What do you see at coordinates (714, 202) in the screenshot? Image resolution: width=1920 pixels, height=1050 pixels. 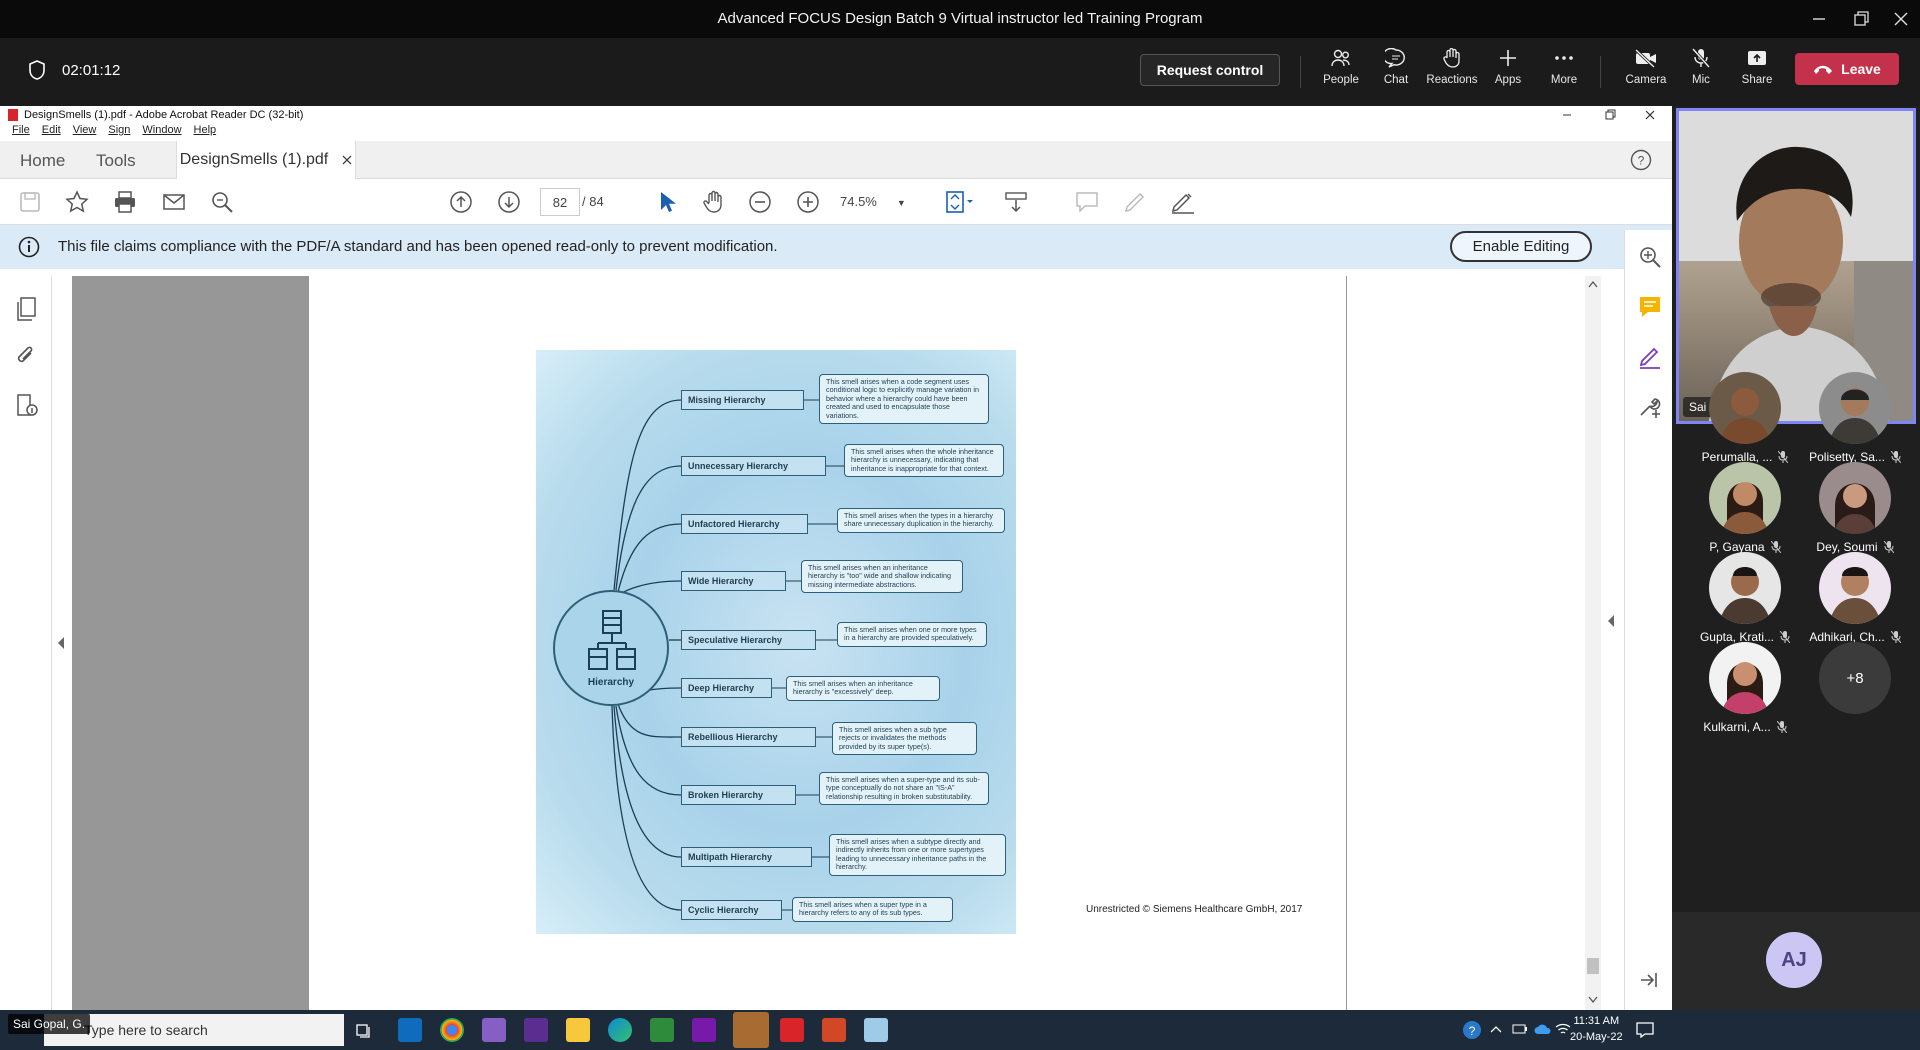 I see `hand-tool-icon` at bounding box center [714, 202].